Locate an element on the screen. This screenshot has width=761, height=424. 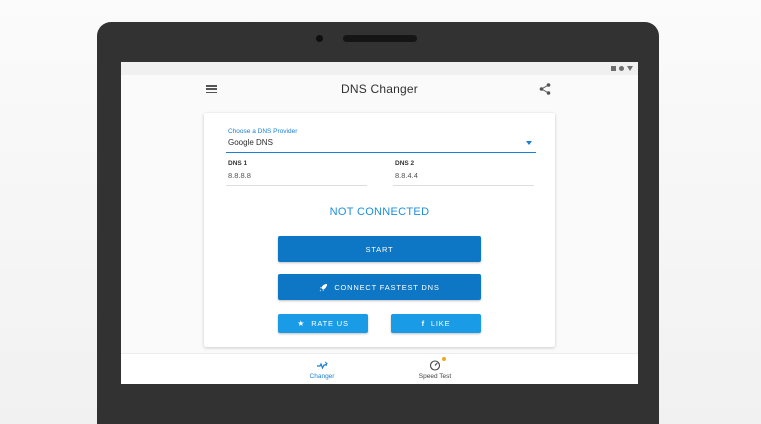
dns2-value: 8.8.4.4 is located at coordinates (406, 175).